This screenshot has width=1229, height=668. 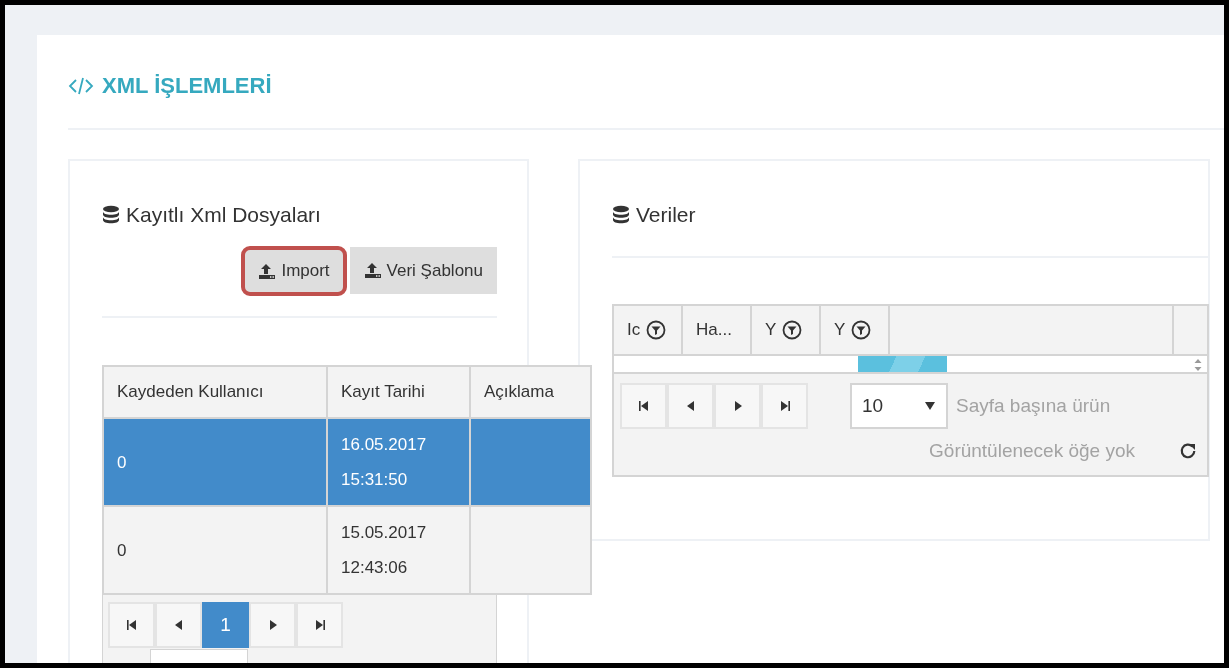 I want to click on page-size-label: Sayfa başına ürün, so click(x=1033, y=405).